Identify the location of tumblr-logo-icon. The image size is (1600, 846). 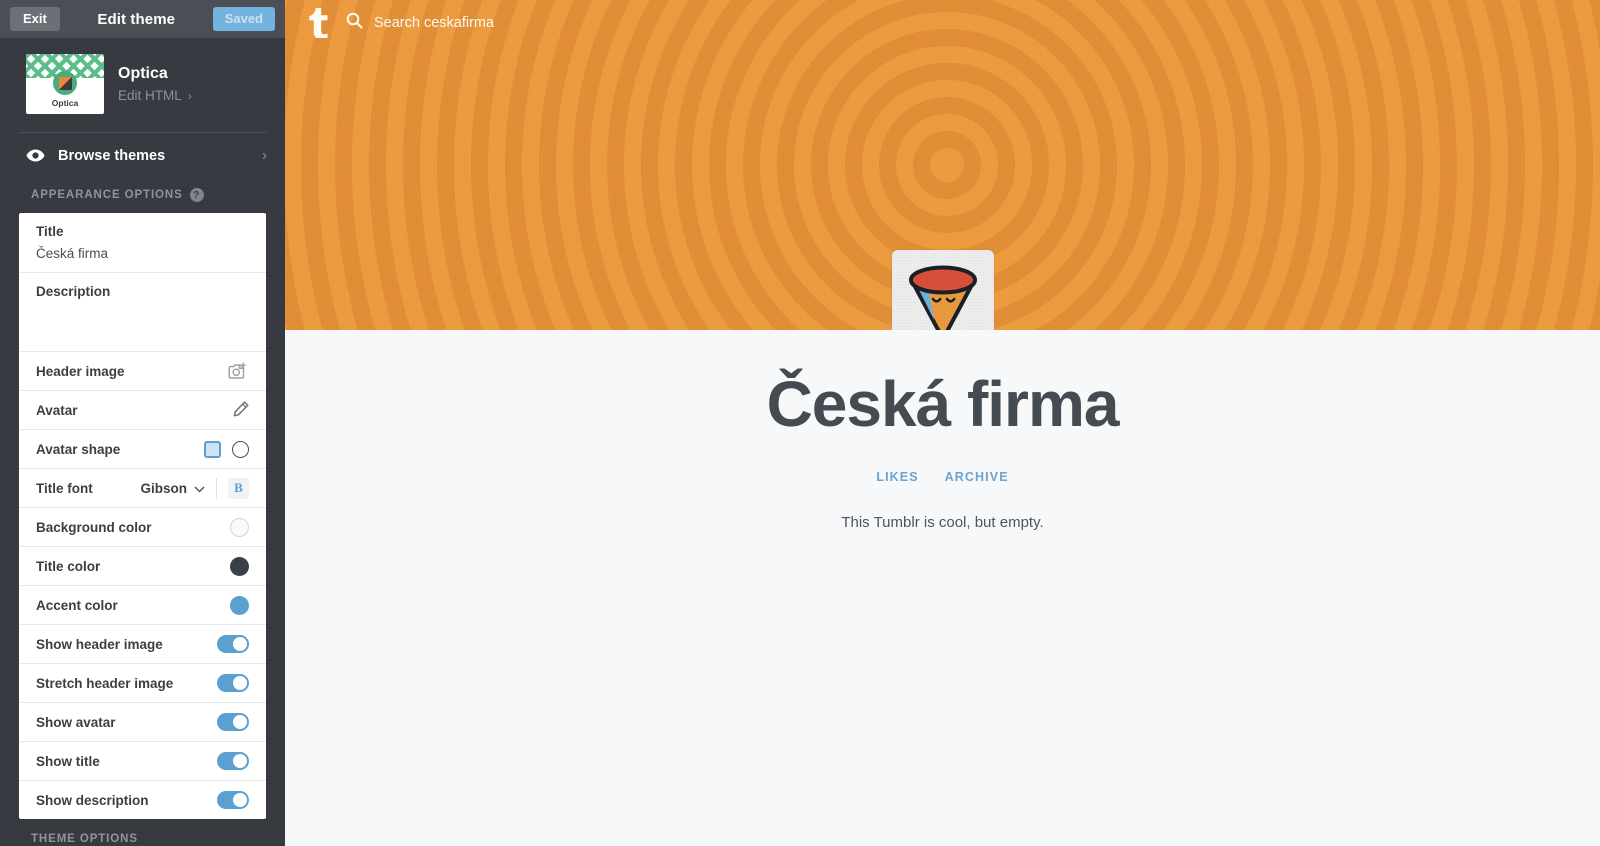
(318, 22).